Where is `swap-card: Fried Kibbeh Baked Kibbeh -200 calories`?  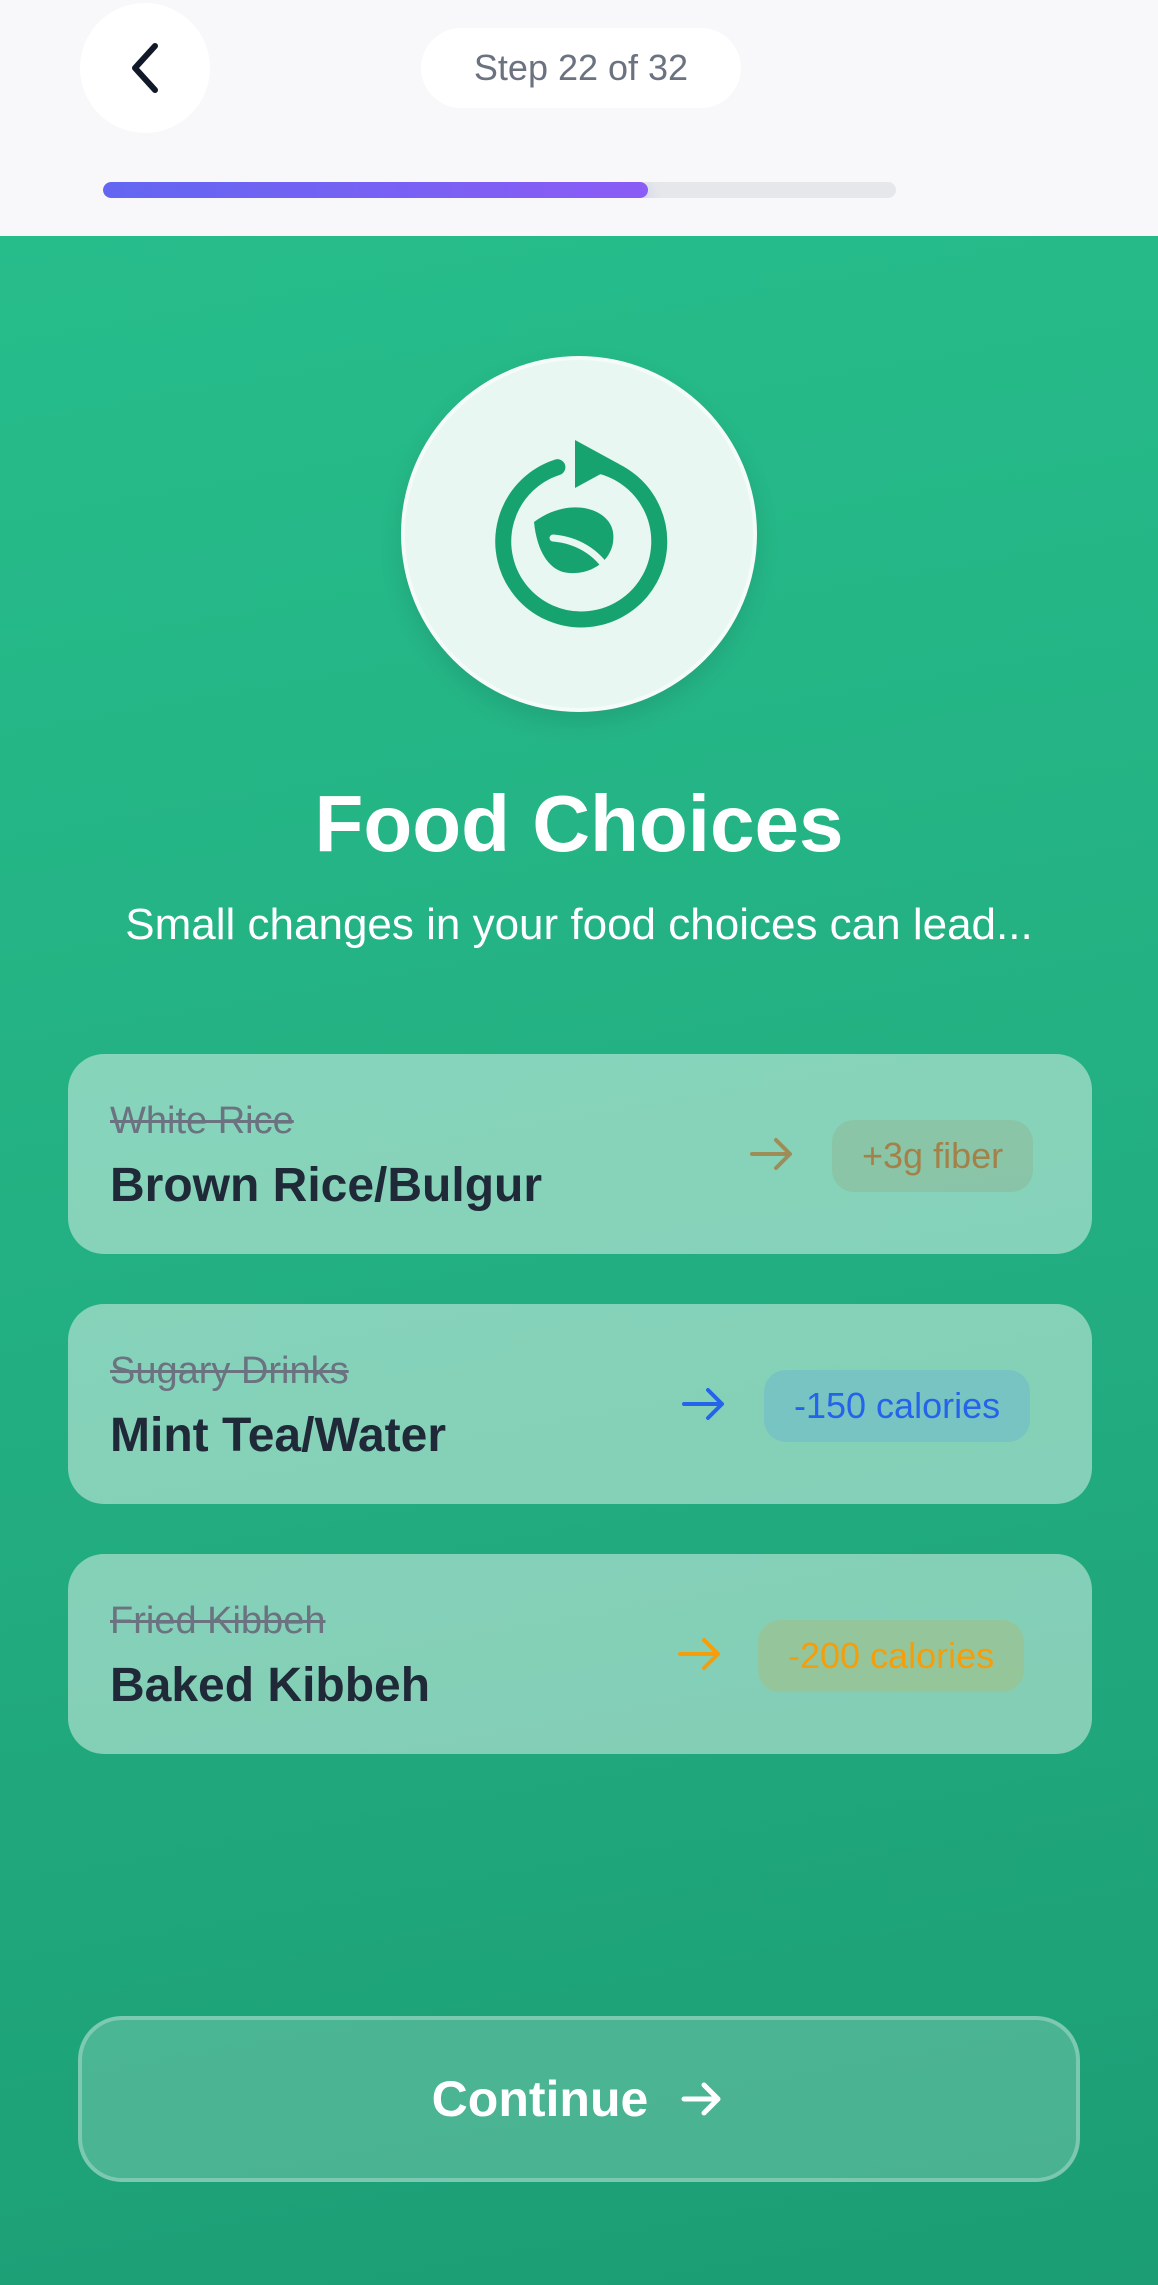 swap-card: Fried Kibbeh Baked Kibbeh -200 calories is located at coordinates (580, 1654).